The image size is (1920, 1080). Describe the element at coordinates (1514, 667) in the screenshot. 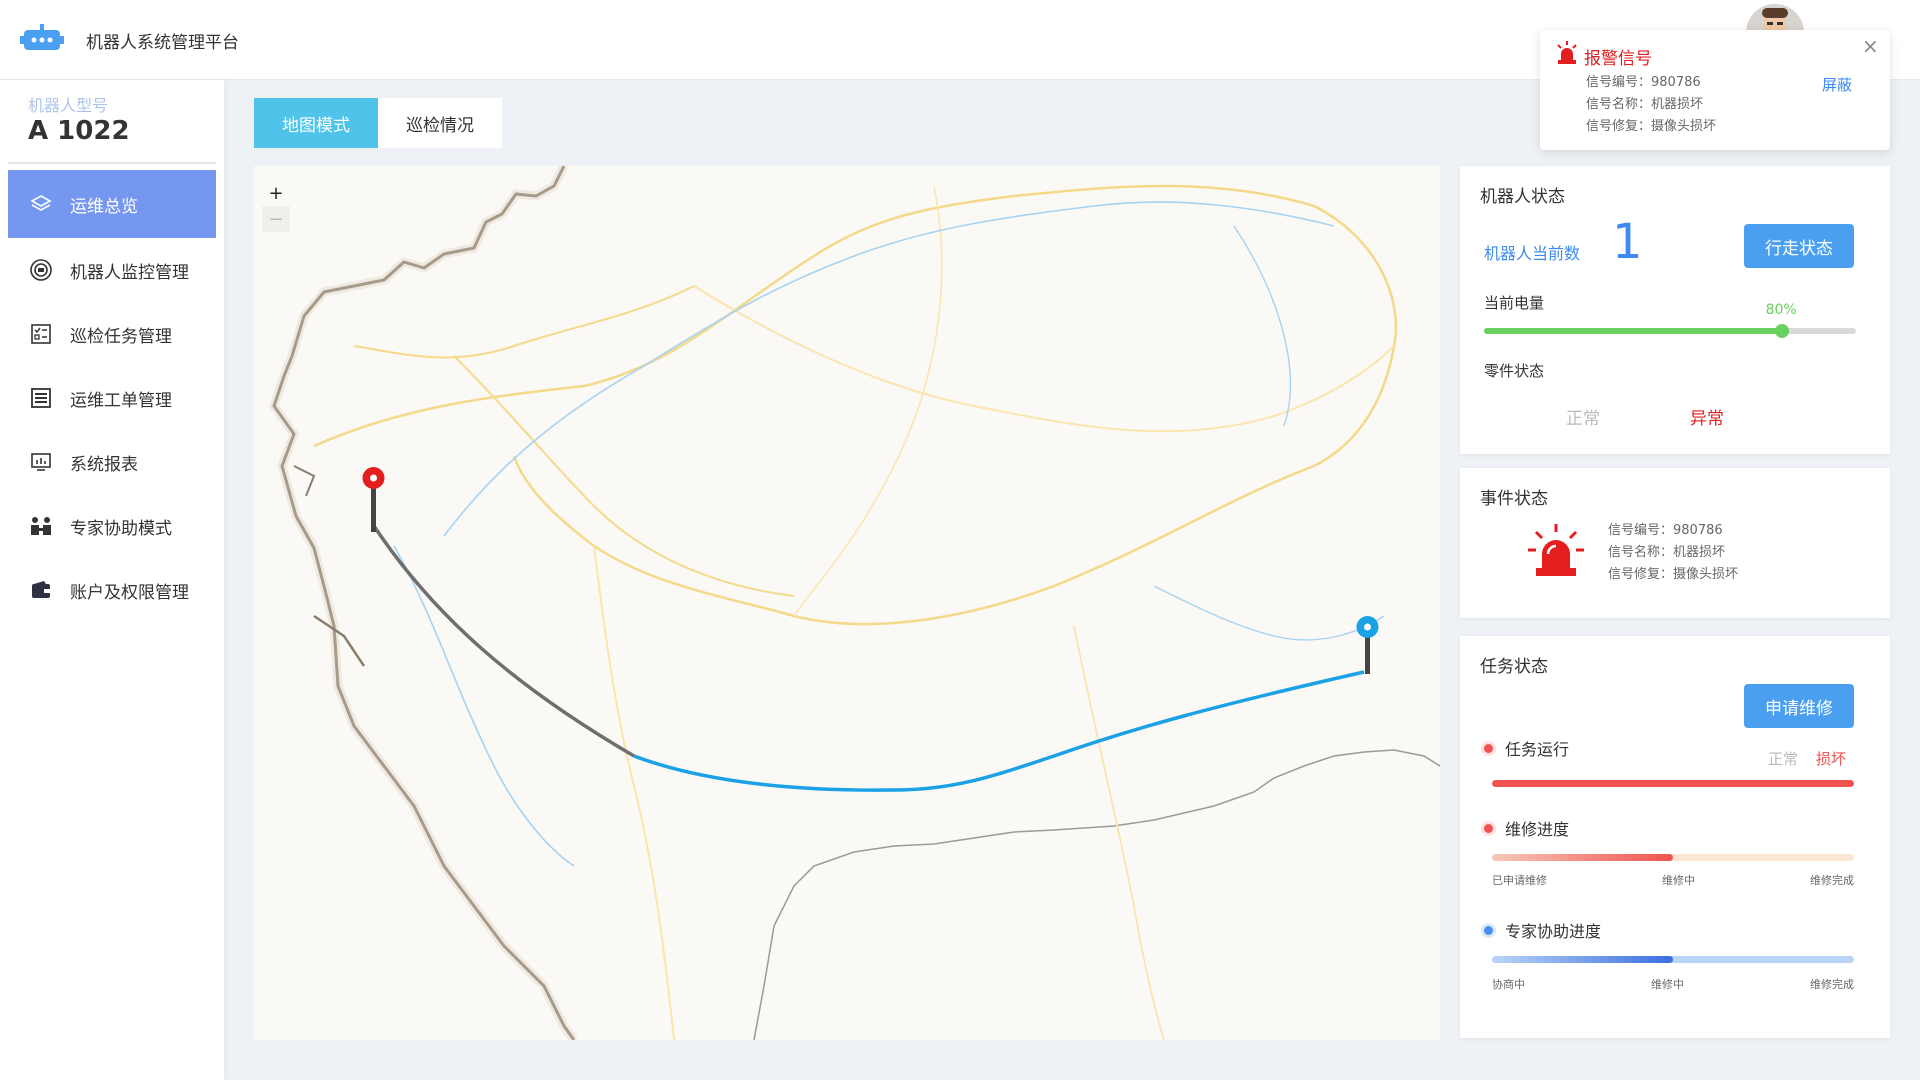

I see `task-status-title: 任务状态` at that location.